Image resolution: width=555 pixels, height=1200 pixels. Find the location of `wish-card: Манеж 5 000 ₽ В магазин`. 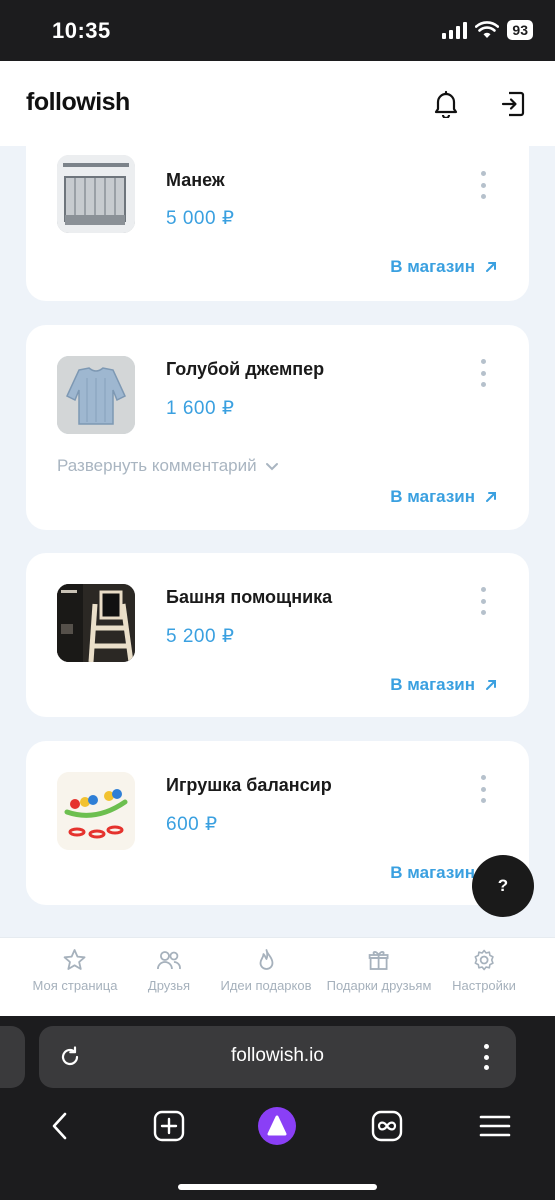

wish-card: Манеж 5 000 ₽ В магазин is located at coordinates (277, 223).